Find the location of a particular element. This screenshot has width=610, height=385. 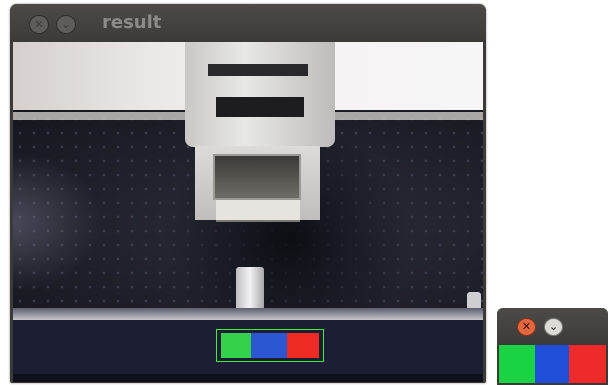

detection-box is located at coordinates (270, 345).